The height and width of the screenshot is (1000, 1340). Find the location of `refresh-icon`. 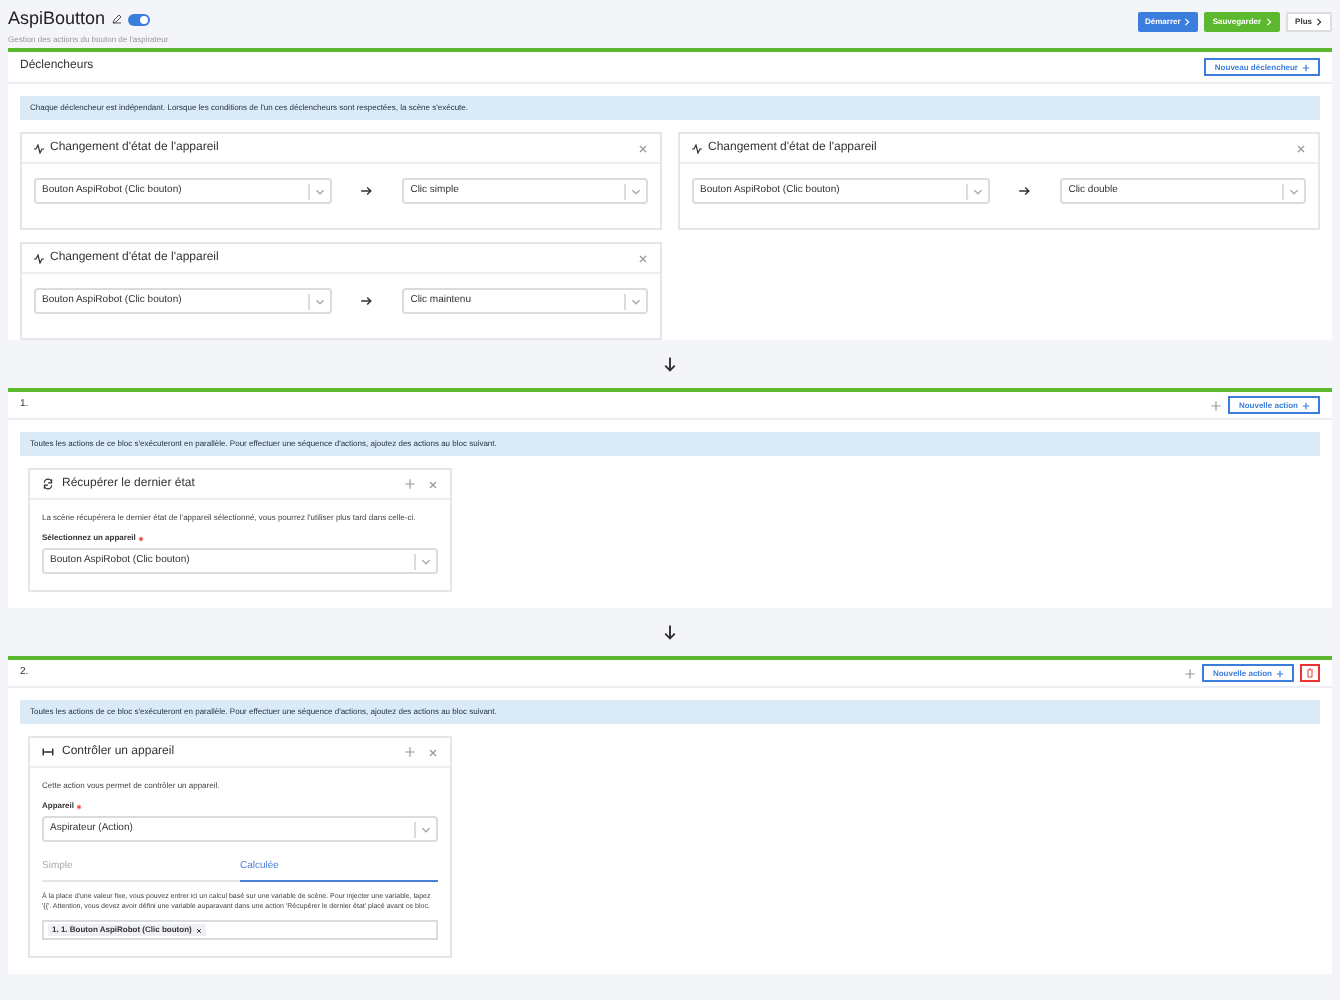

refresh-icon is located at coordinates (48, 484).